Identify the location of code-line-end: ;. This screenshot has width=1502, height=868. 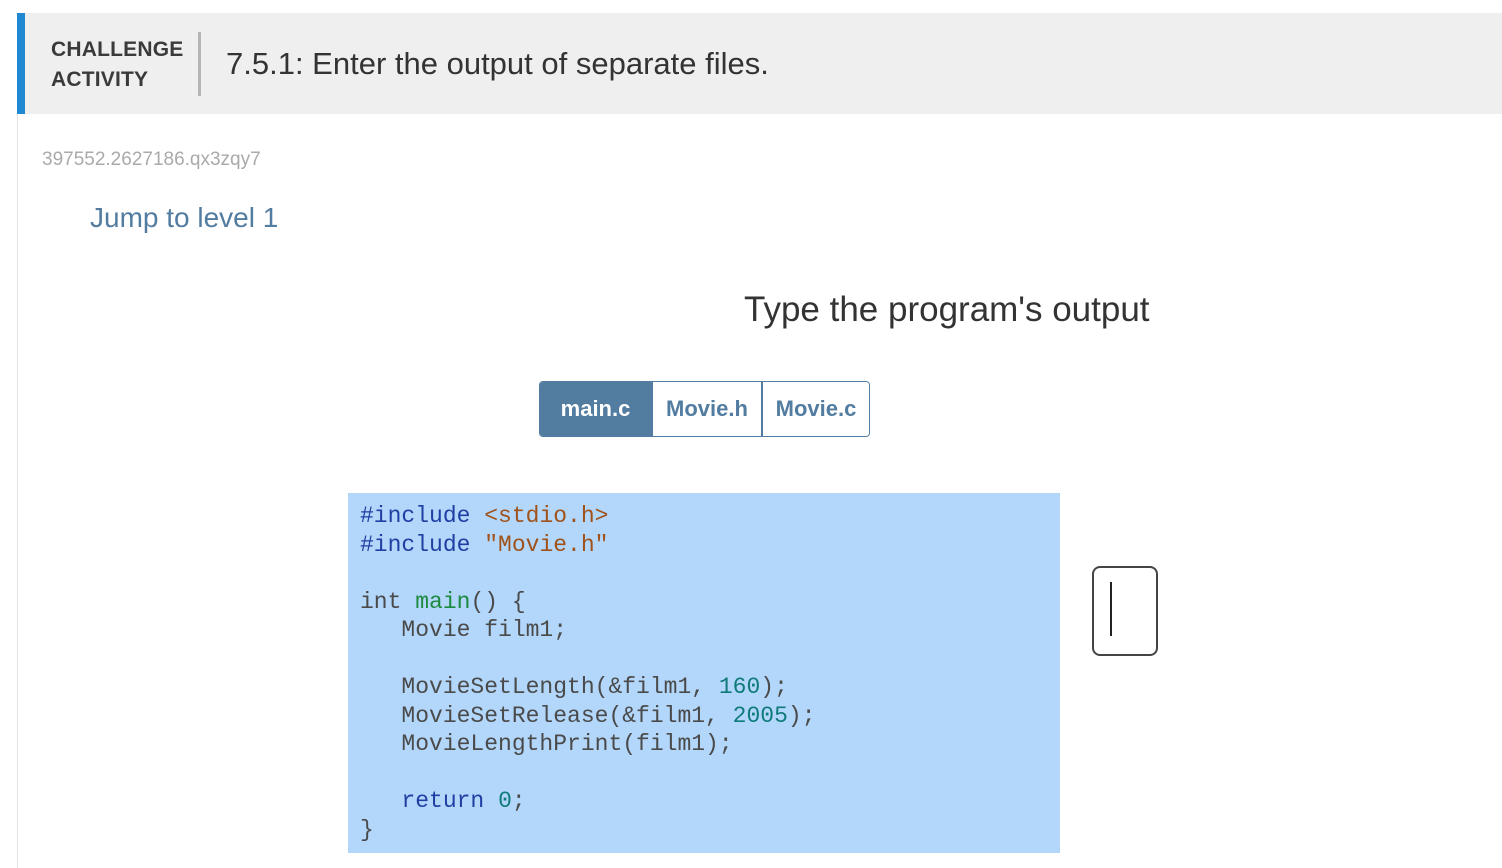
(518, 801).